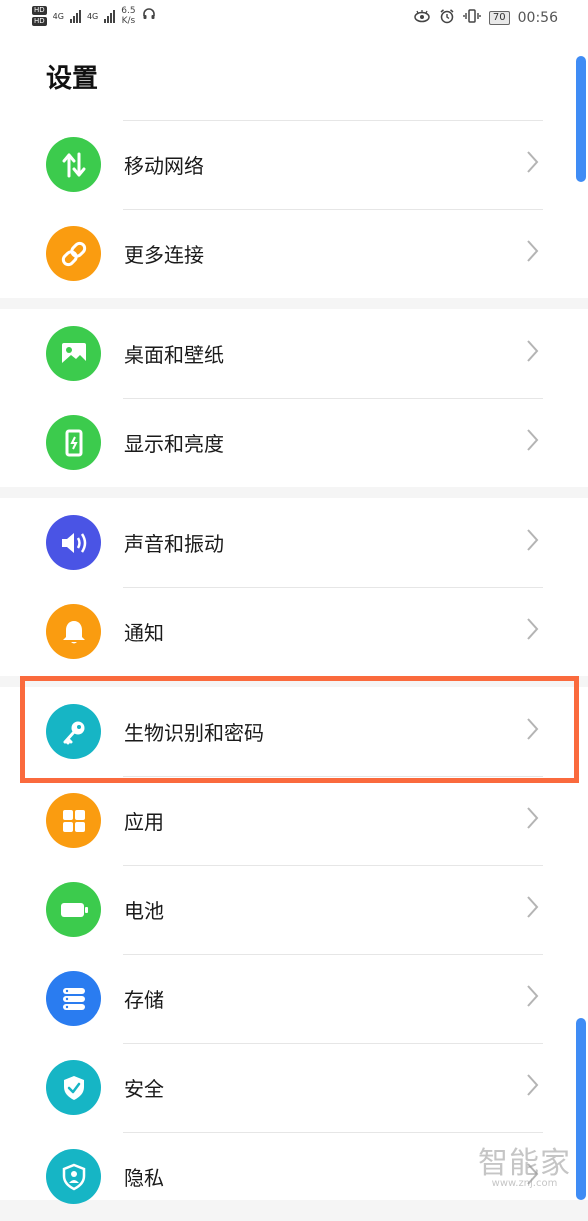  What do you see at coordinates (294, 442) in the screenshot?
I see `settings-item-display-brightness: 显示和亮度` at bounding box center [294, 442].